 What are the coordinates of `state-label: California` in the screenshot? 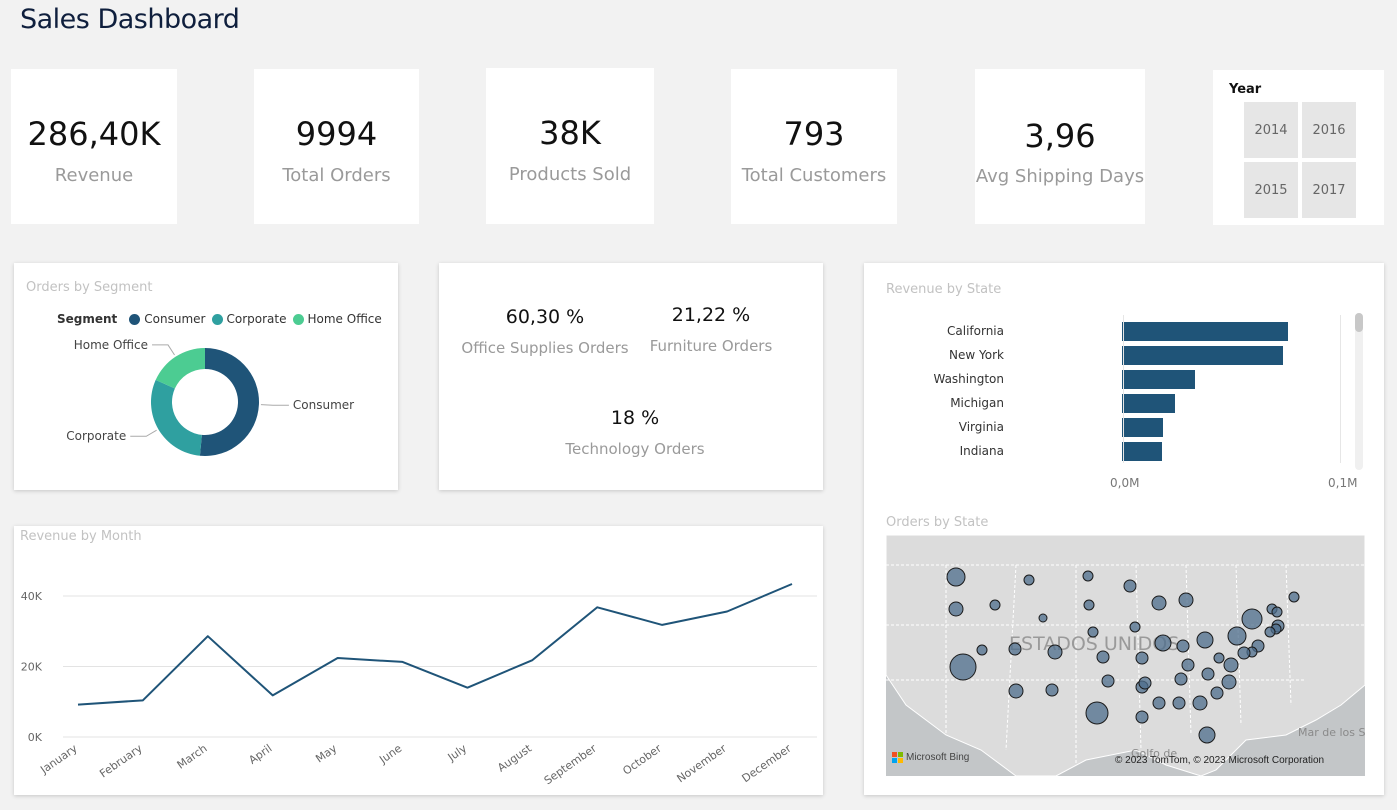 It's located at (975, 331).